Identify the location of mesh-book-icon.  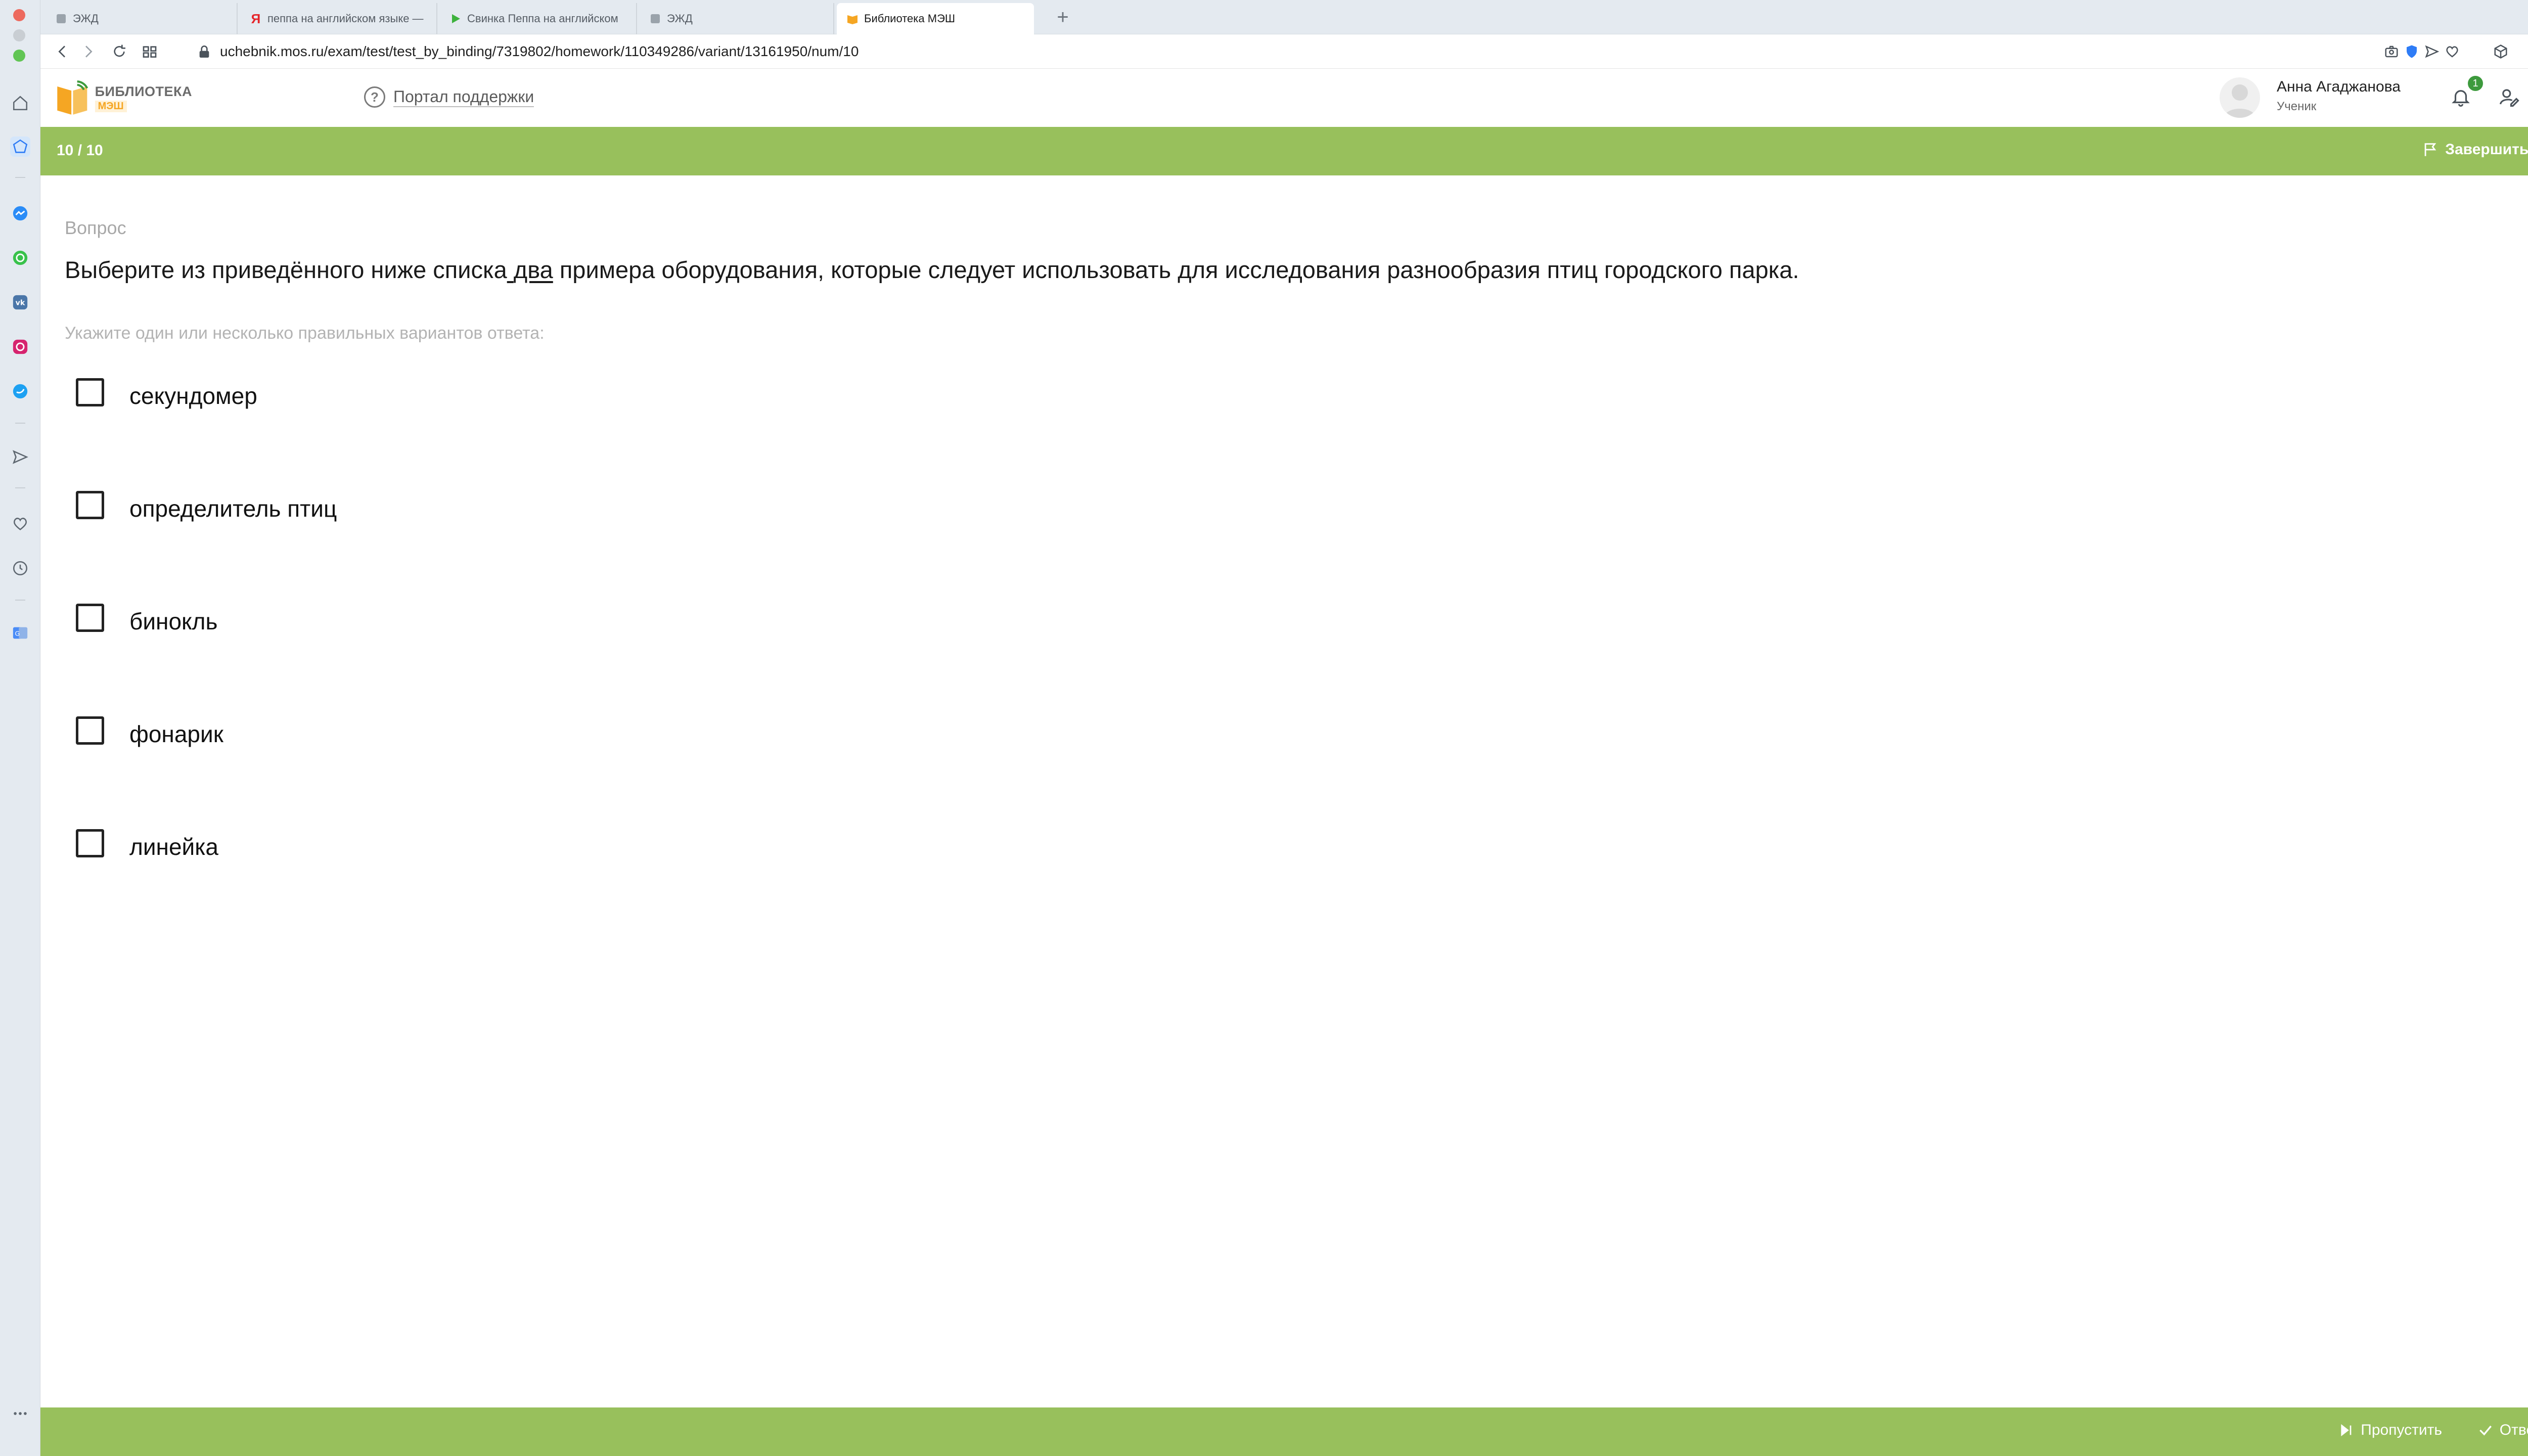
(853, 19).